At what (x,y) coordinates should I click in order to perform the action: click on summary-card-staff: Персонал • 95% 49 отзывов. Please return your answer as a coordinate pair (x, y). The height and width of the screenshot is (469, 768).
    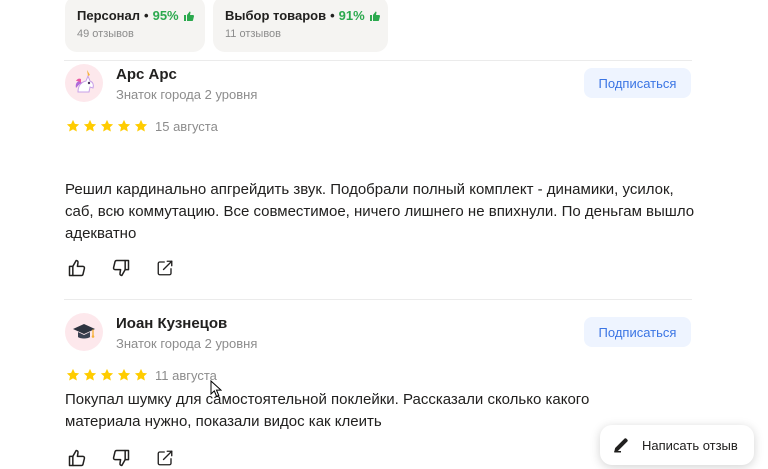
    Looking at the image, I should click on (135, 26).